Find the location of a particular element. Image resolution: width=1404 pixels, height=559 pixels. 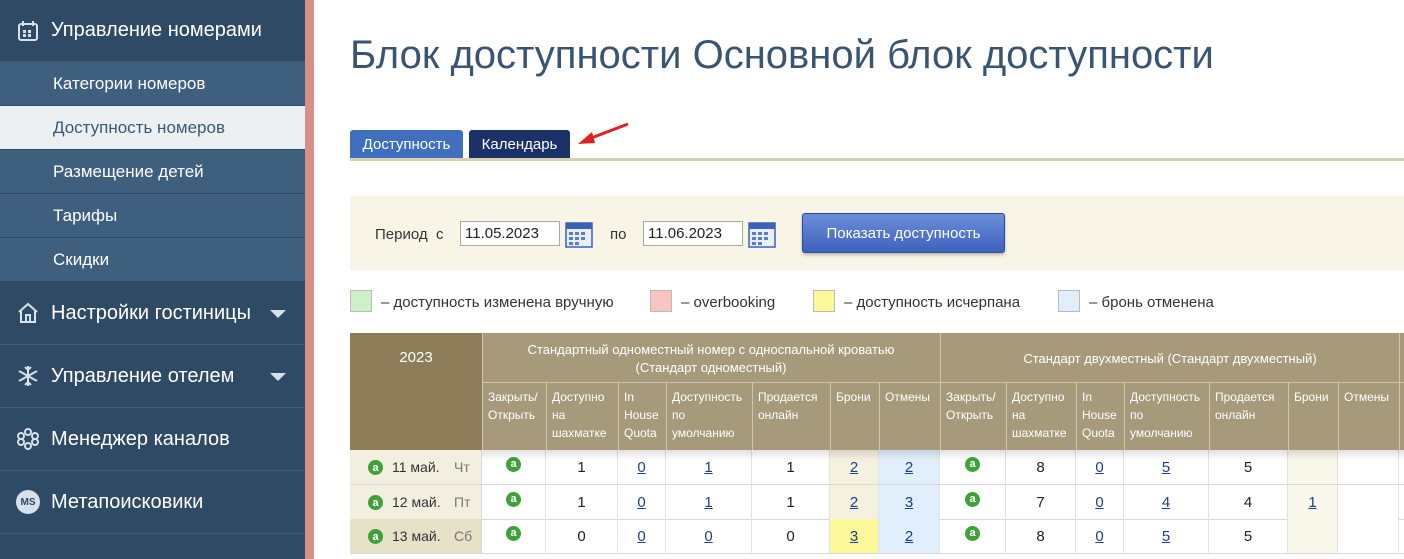

date-from-input is located at coordinates (510, 233).